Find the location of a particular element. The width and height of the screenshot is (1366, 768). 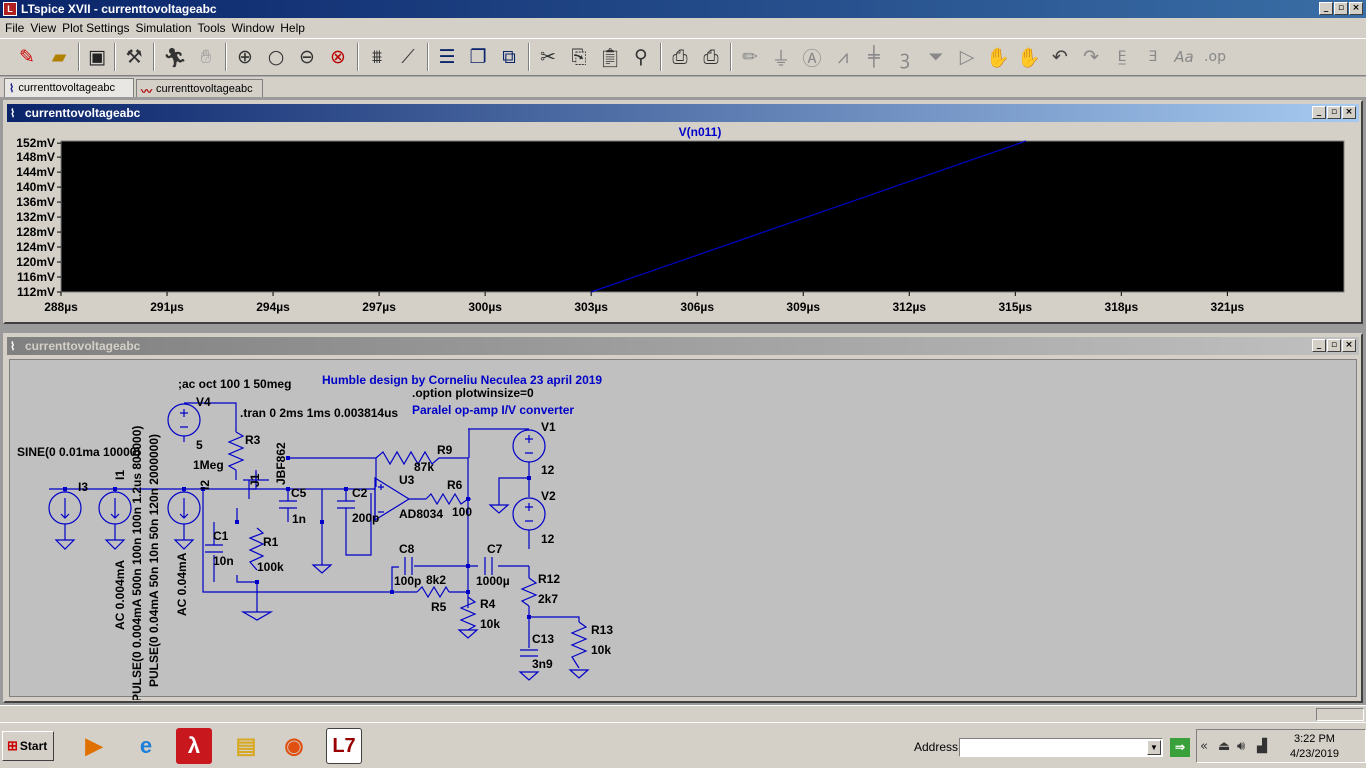

undo-icon: ↶ is located at coordinates (1060, 57).